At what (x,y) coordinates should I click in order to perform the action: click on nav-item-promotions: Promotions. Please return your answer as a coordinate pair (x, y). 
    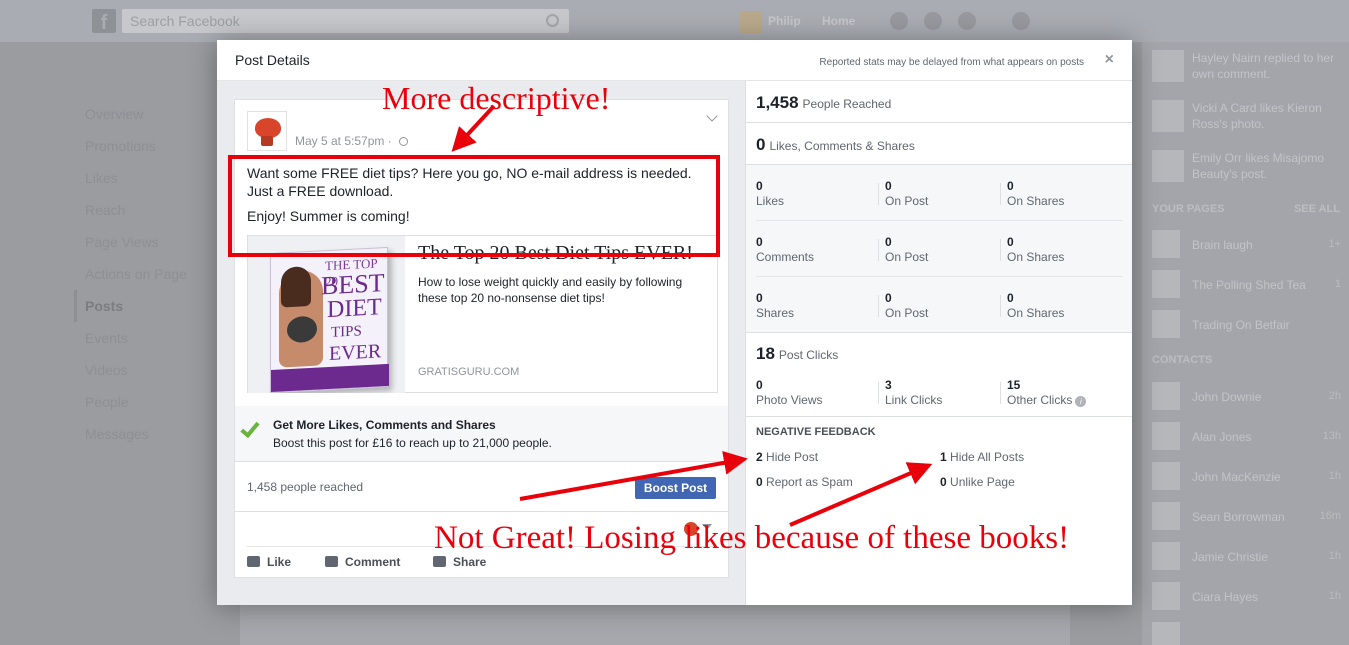
    Looking at the image, I should click on (149, 146).